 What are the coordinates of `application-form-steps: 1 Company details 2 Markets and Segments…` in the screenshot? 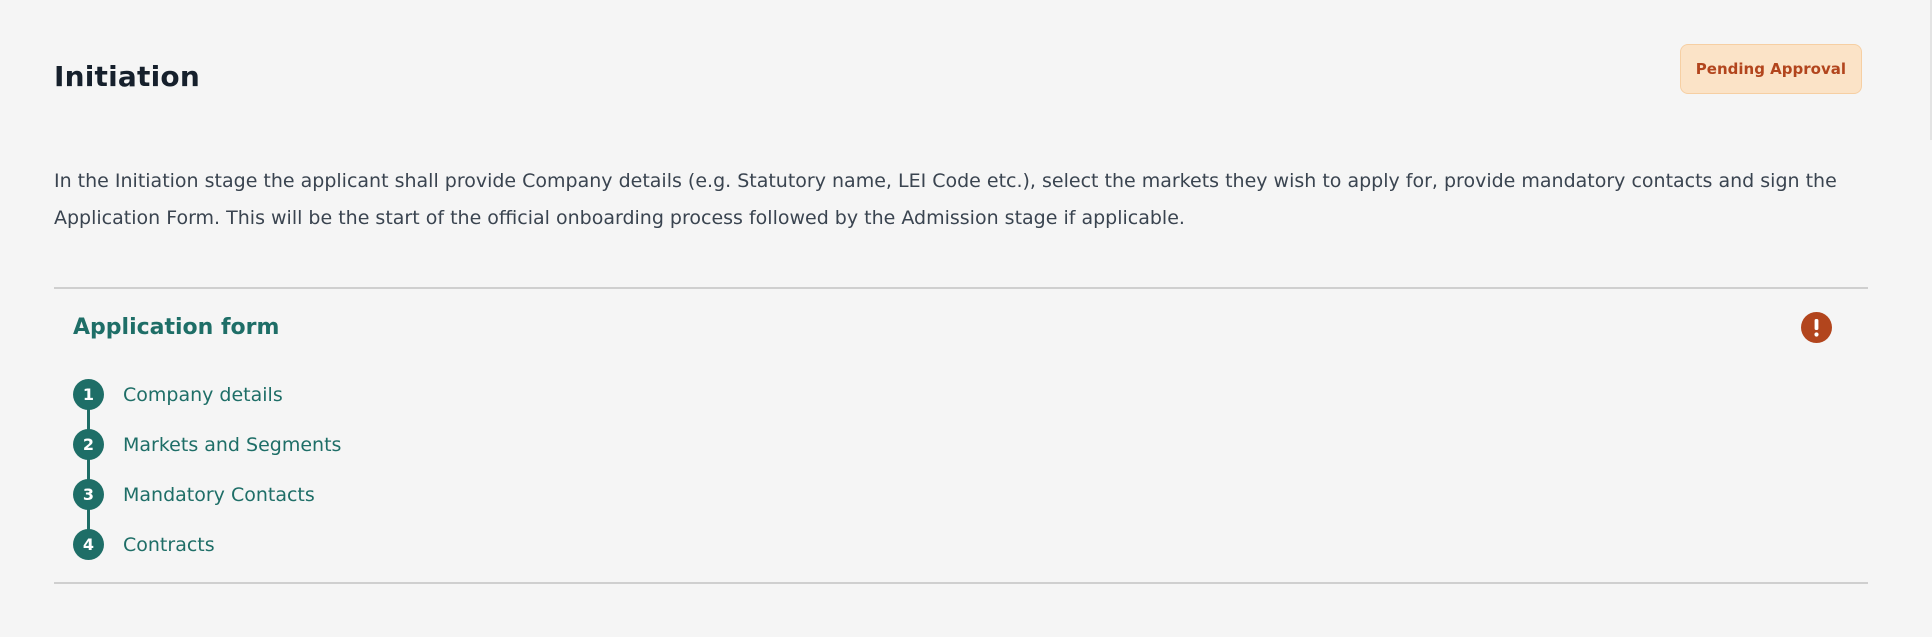 It's located at (323, 469).